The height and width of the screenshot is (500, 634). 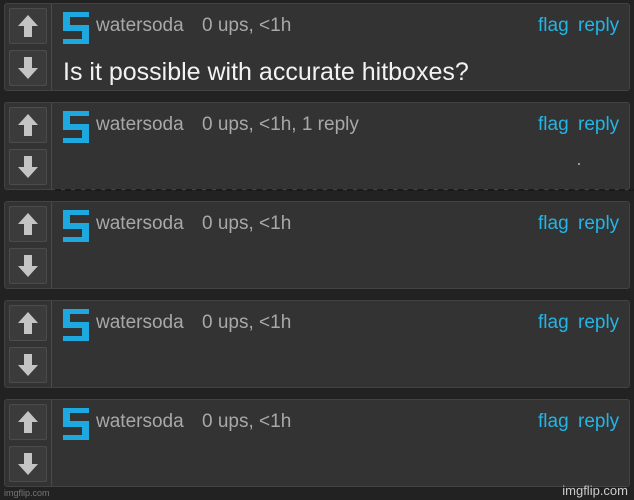 I want to click on watermark-imgflip: imgflip.com, so click(x=595, y=490).